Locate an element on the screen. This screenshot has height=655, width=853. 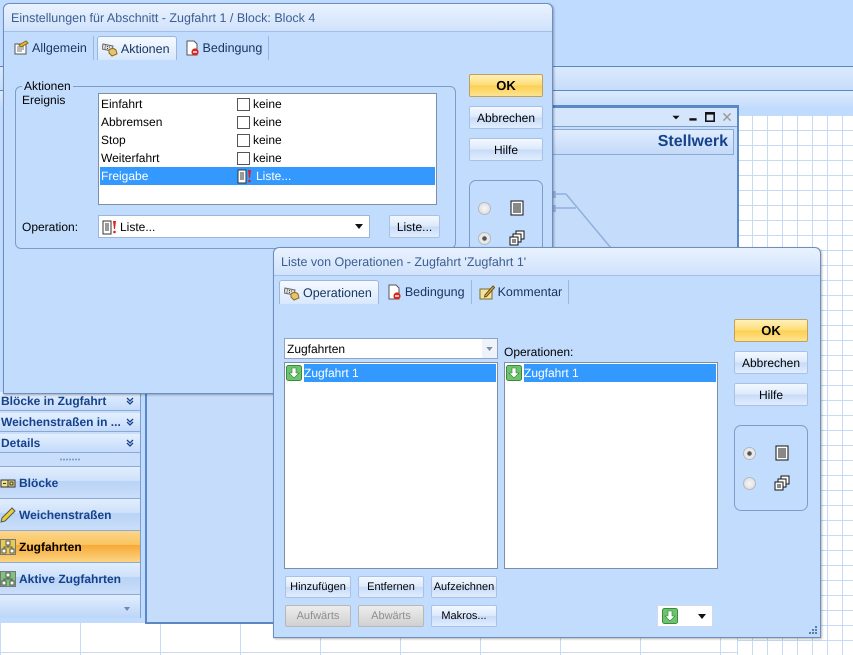
dialog-title: Einstellungen für Abschnitt - Zugfahrt 1 / Block: Block 4 is located at coordinates (163, 17).